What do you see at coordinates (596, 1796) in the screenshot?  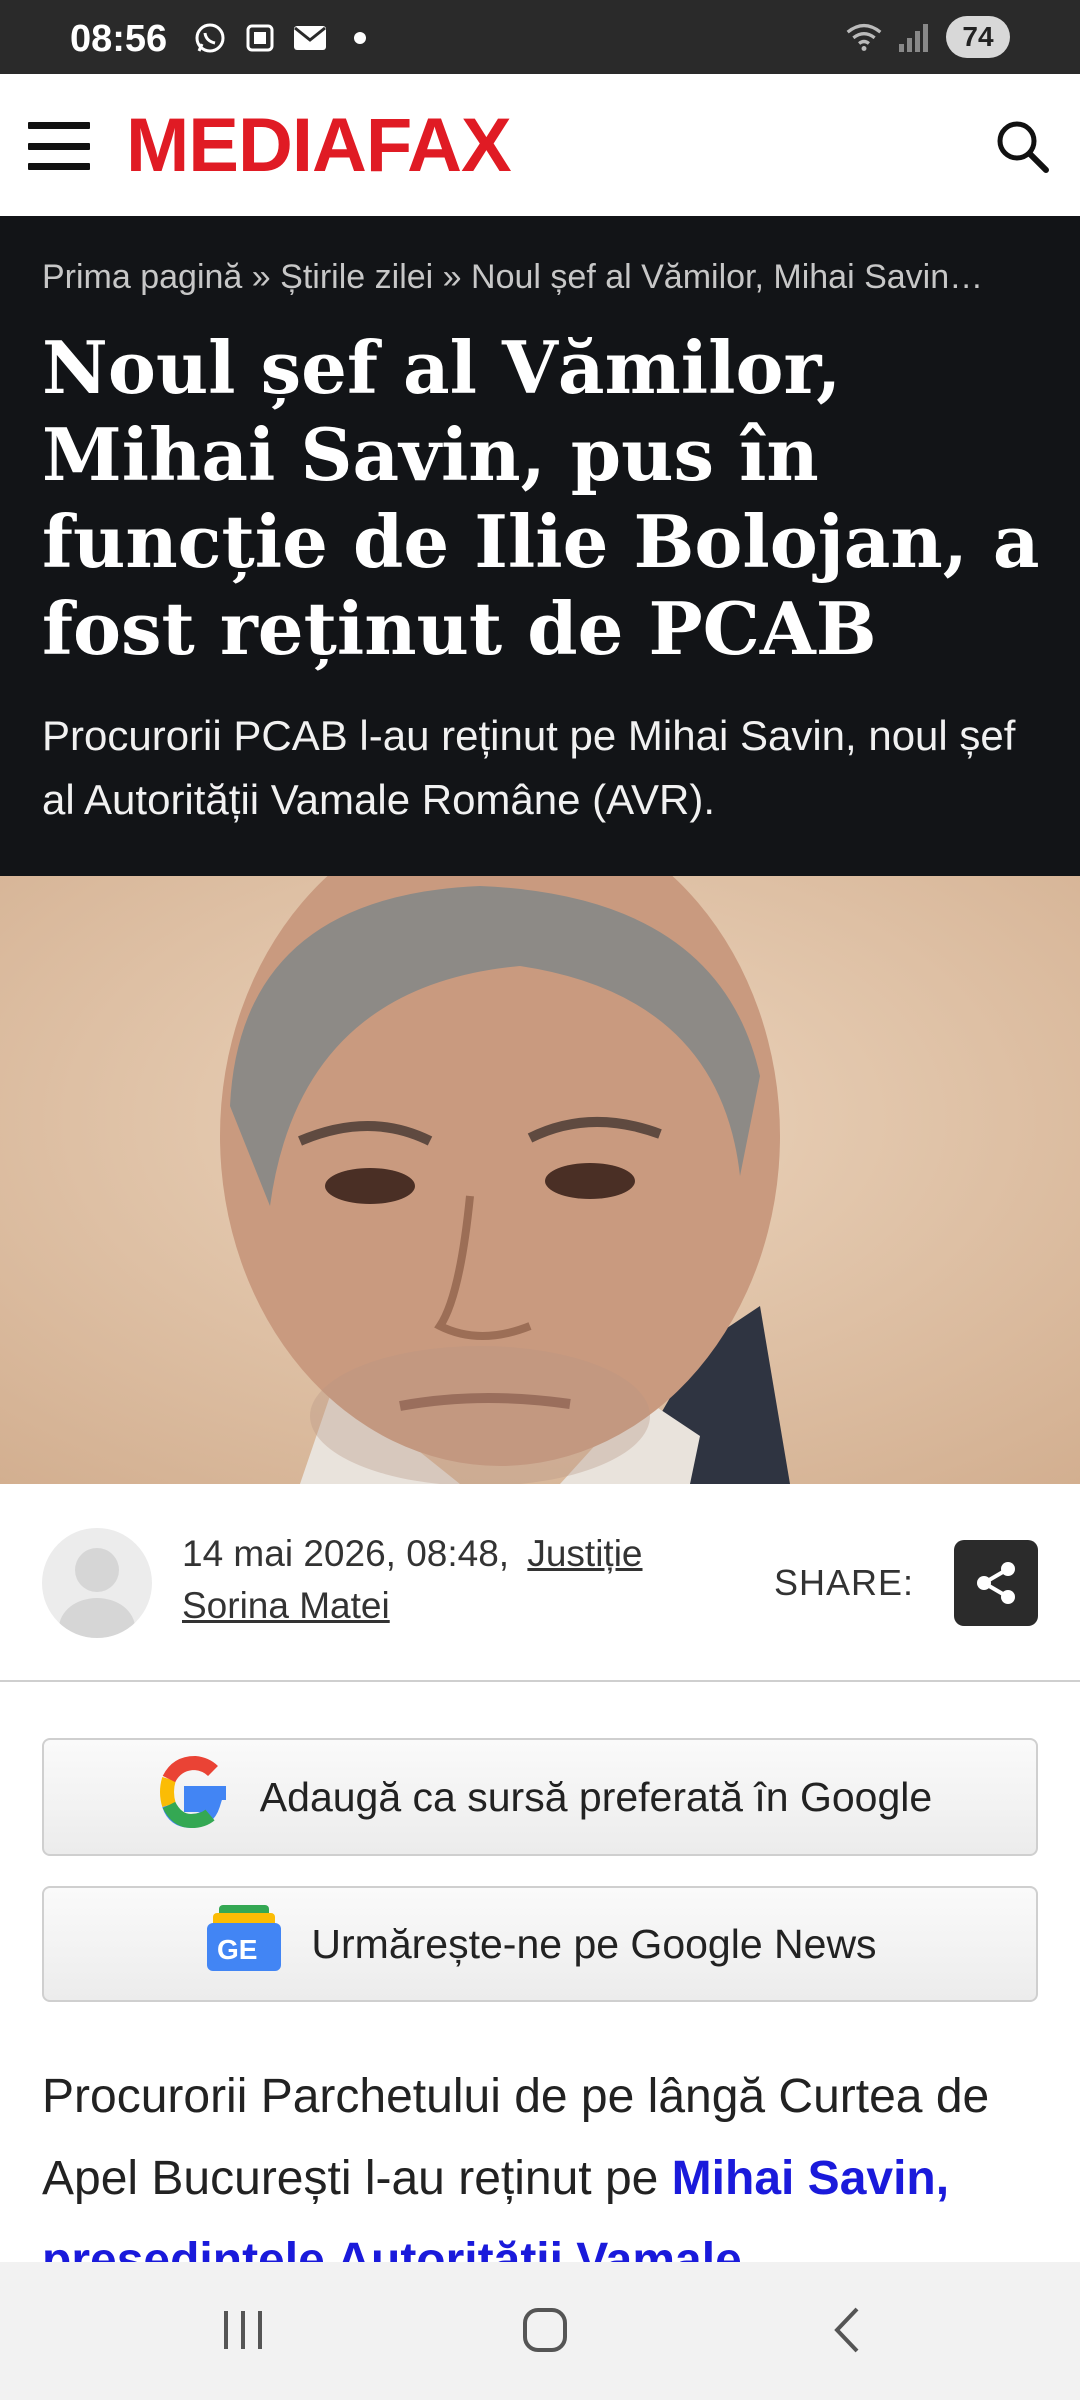 I see `google-preferred-label: Adaugă ca sursă preferată în Google` at bounding box center [596, 1796].